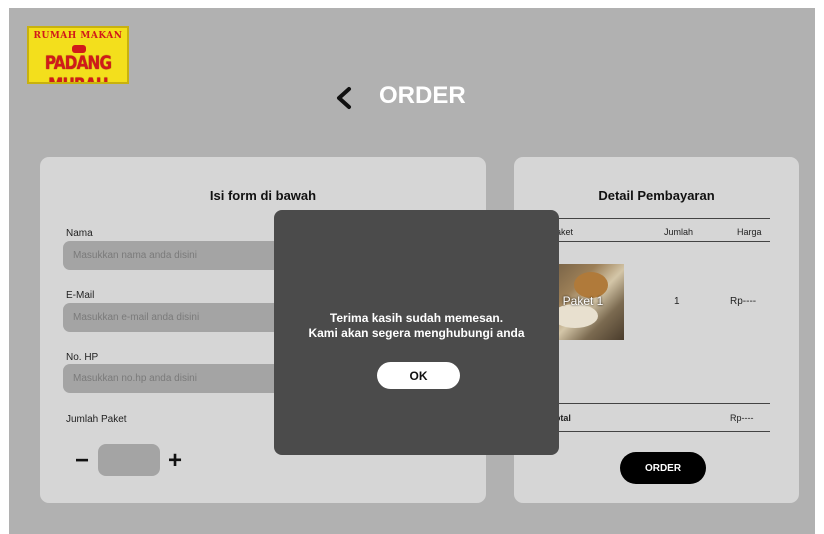  What do you see at coordinates (96, 419) in the screenshot?
I see `quantity-label: Jumlah Paket` at bounding box center [96, 419].